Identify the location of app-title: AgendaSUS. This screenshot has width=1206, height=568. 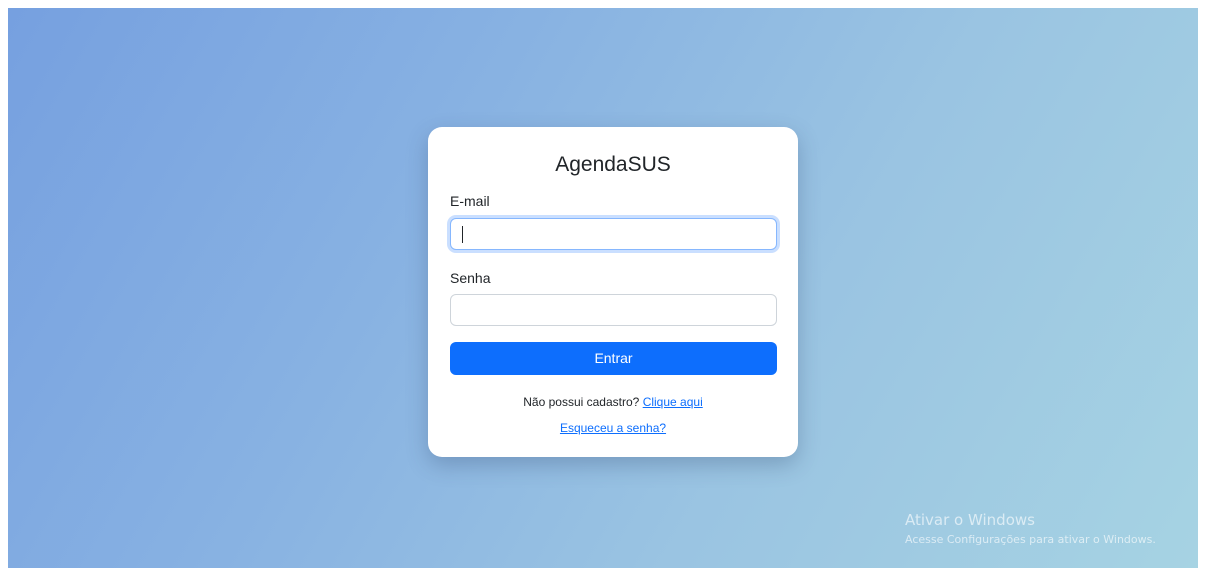
(613, 164).